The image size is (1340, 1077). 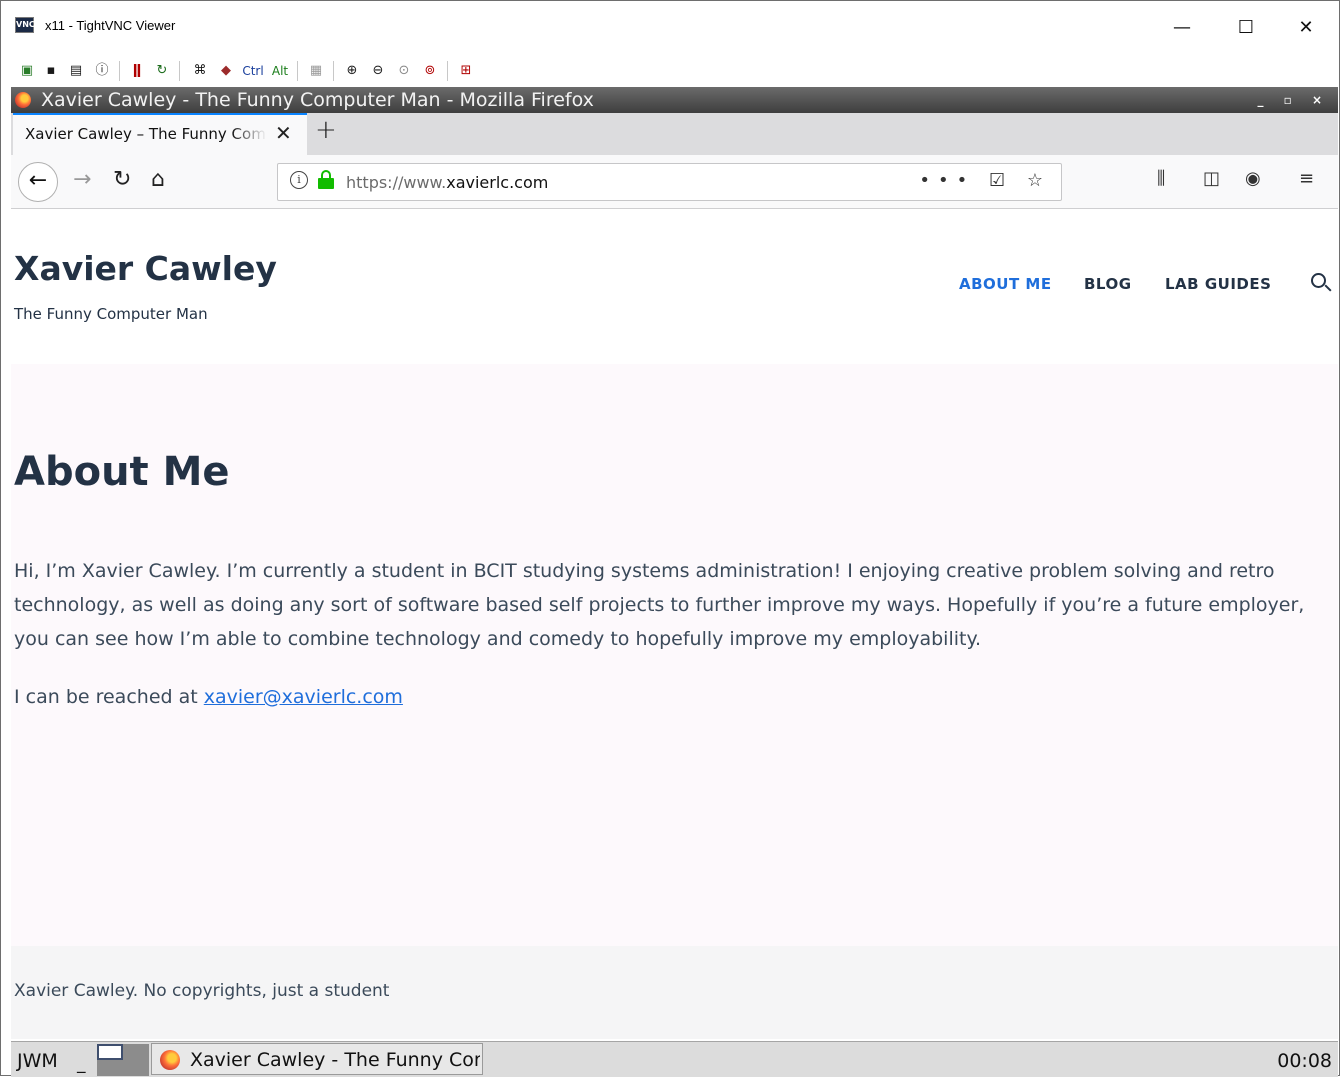 What do you see at coordinates (102, 71) in the screenshot?
I see `info-icon: ⓘ` at bounding box center [102, 71].